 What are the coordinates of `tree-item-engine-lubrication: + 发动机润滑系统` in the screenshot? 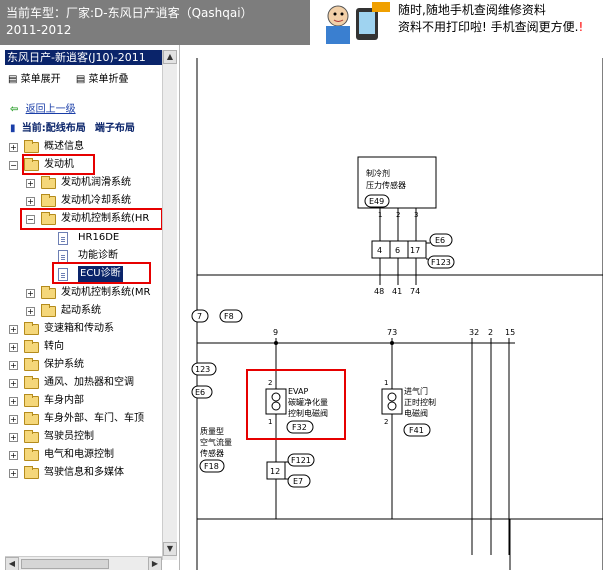 It's located at (101, 183).